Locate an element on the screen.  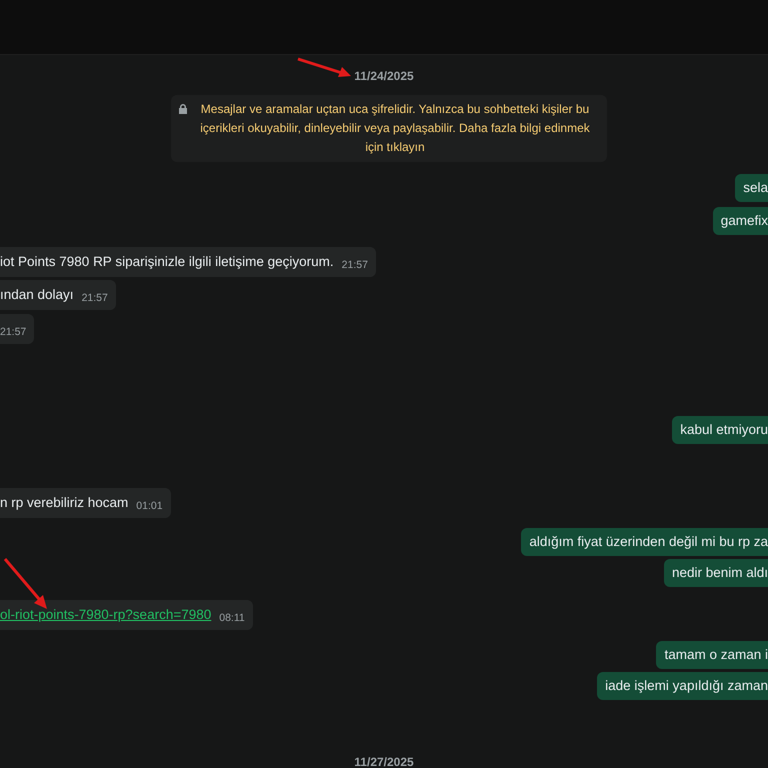
notice-text: Mesajlar ve aramalar uçtan uca şifrelidir. Yalnızca bu sohbetteki kişiler bu içerikleri okuyabilir, dinleyebilir veya paylaşabilir. Daha fazla bilgi edinmek için tıklayın is located at coordinates (395, 128).